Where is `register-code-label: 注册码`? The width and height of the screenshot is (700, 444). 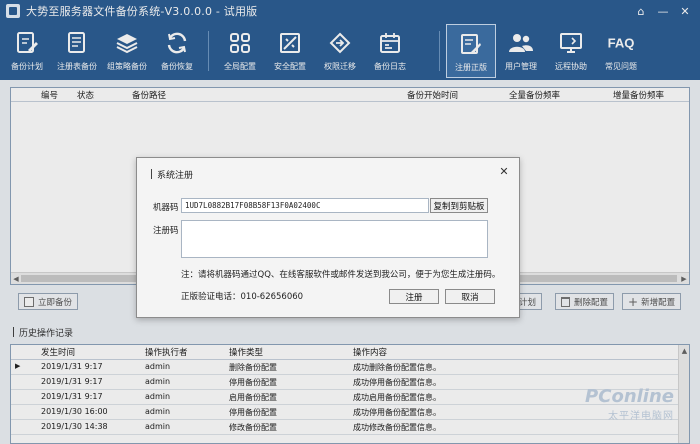
register-code-label: 注册码 is located at coordinates (166, 231).